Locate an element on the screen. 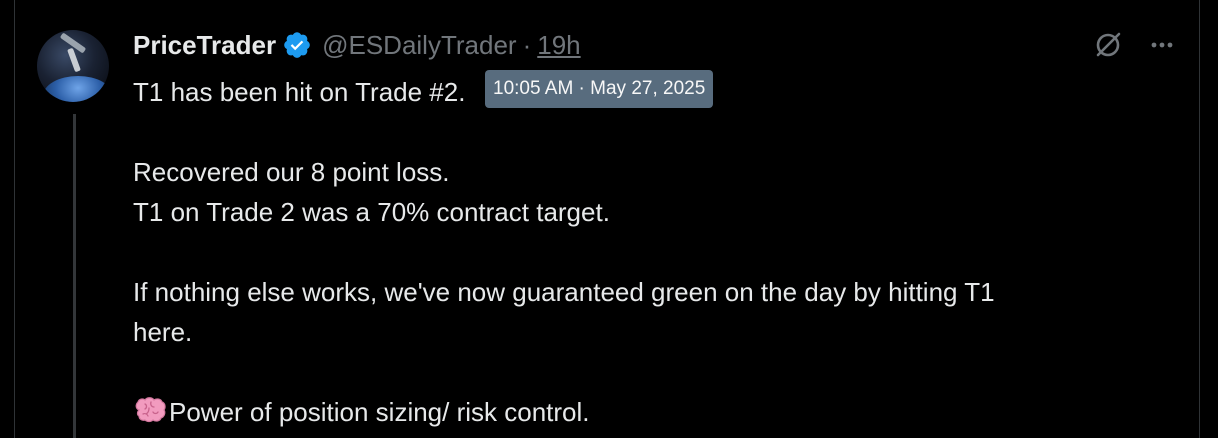  user-handle: @ESDailyTrader is located at coordinates (419, 45).